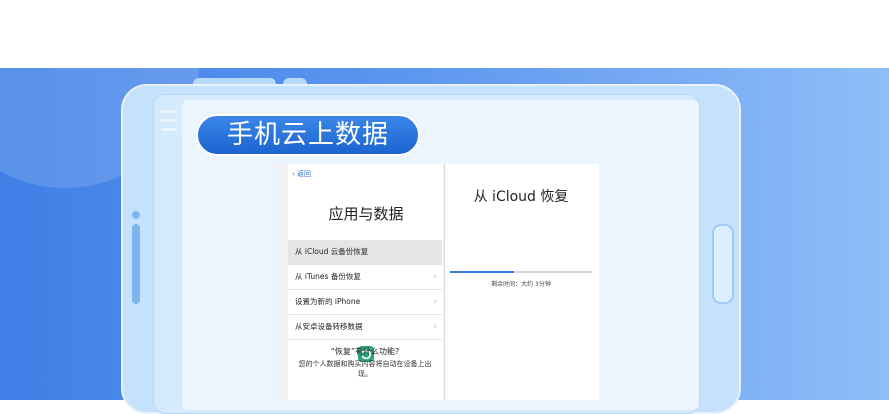 The image size is (889, 414). What do you see at coordinates (521, 197) in the screenshot?
I see `restore-title: 从 iCloud 恢复` at bounding box center [521, 197].